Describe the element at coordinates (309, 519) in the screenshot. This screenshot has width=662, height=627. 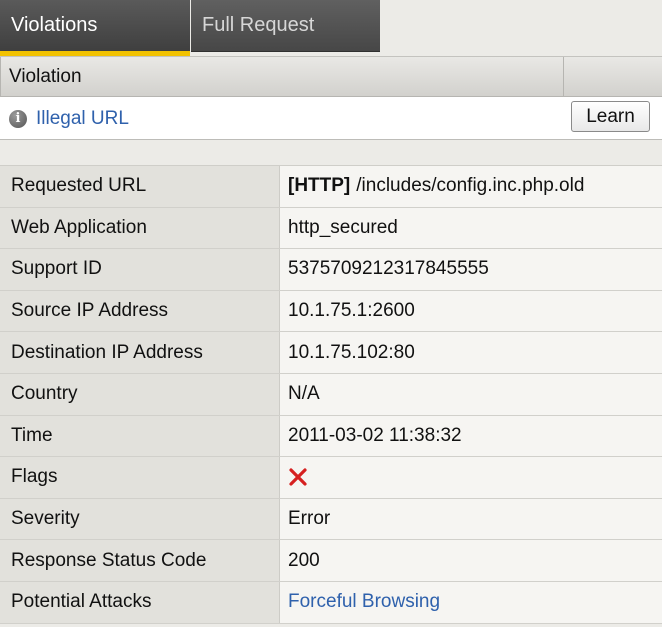
I see `detail-value: Error` at that location.